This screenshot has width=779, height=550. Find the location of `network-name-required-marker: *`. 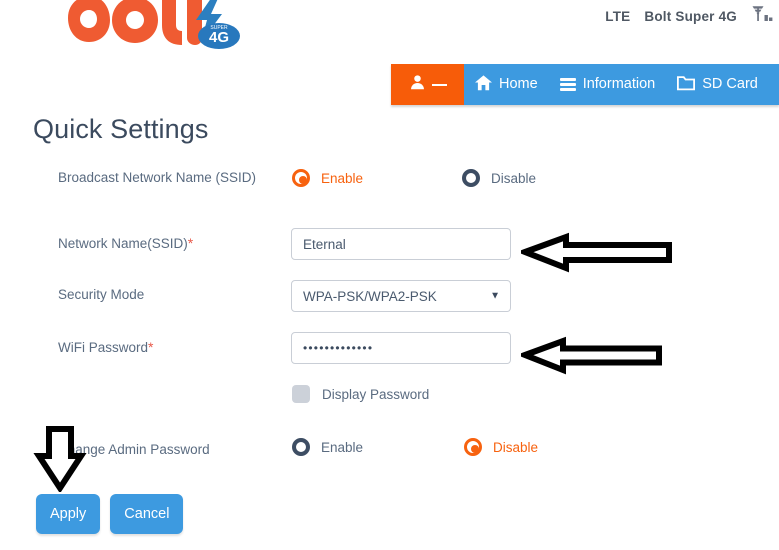

network-name-required-marker: * is located at coordinates (190, 243).